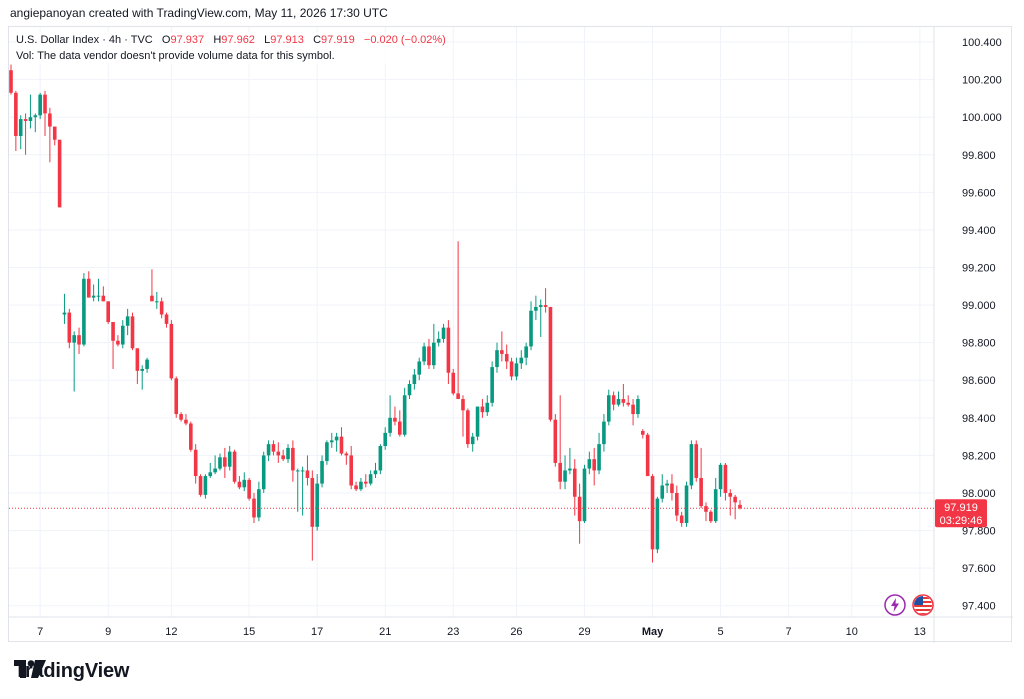 The height and width of the screenshot is (699, 1024). What do you see at coordinates (516, 632) in the screenshot?
I see `x-tick-label: 26` at bounding box center [516, 632].